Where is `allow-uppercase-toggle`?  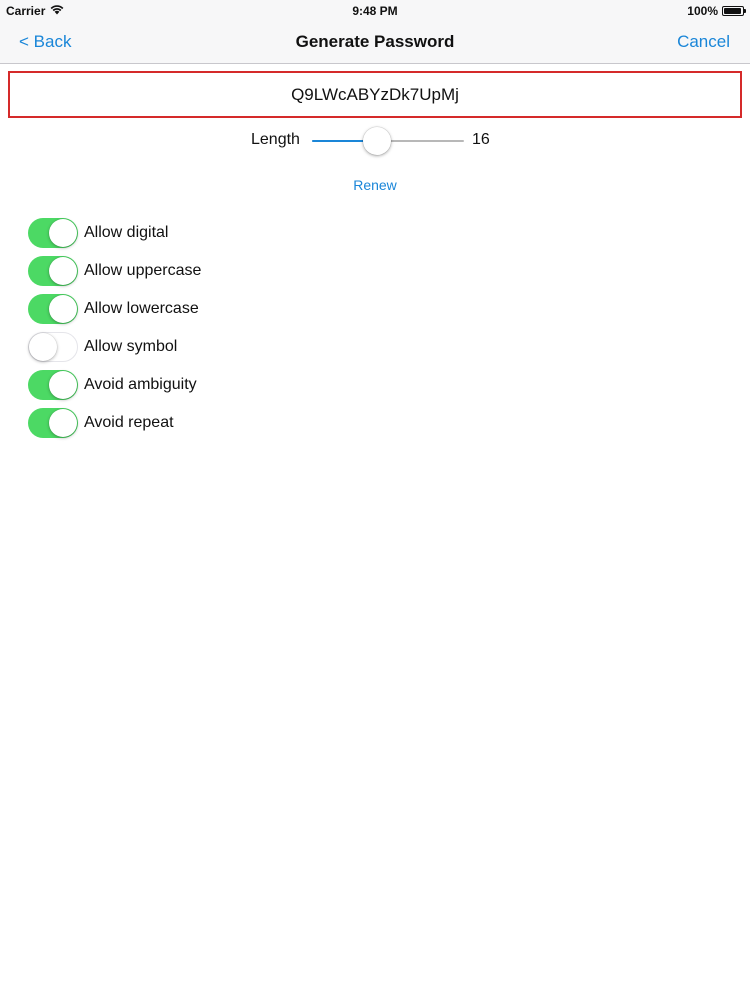
allow-uppercase-toggle is located at coordinates (53, 271).